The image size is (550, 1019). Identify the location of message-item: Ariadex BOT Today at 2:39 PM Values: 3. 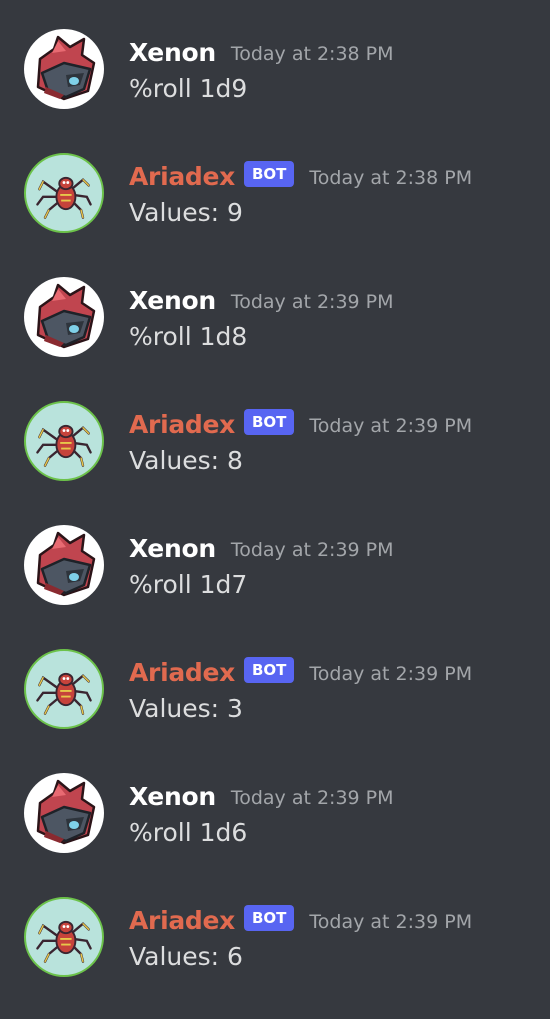
(275, 682).